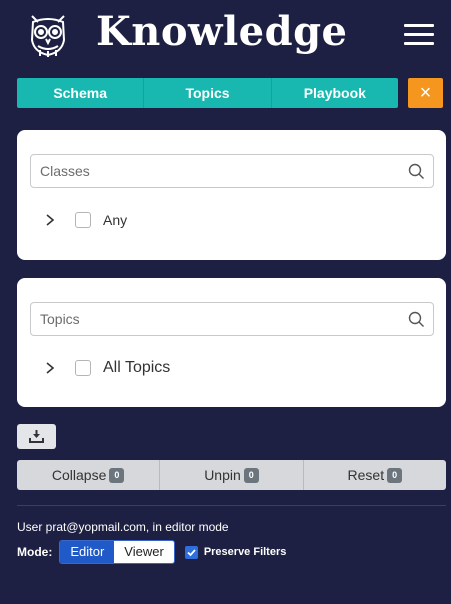 Image resolution: width=451 pixels, height=604 pixels. I want to click on all-topics-checkbox, so click(83, 368).